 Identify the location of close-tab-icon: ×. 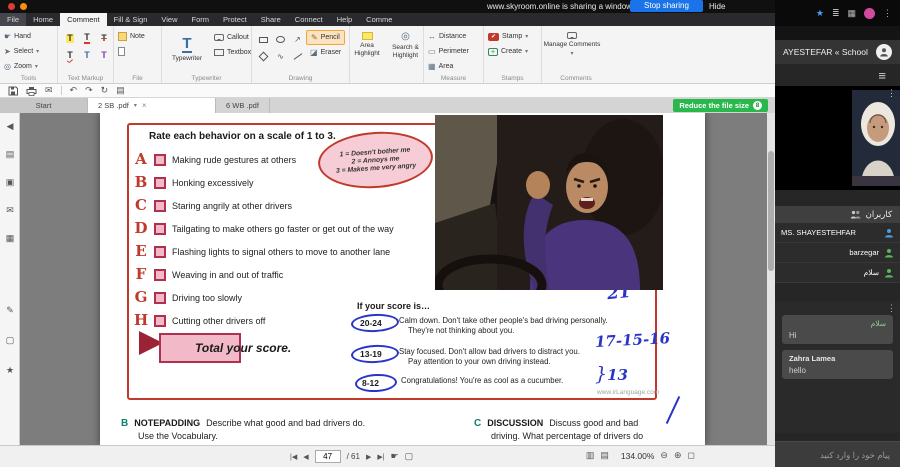
(144, 105).